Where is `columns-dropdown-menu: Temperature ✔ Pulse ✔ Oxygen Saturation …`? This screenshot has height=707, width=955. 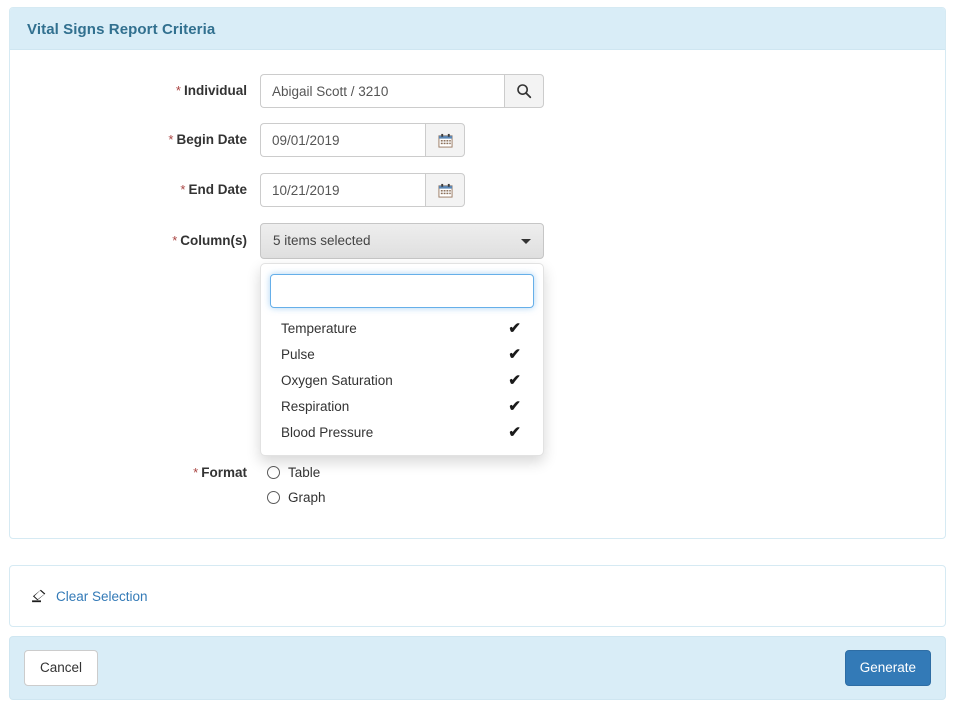
columns-dropdown-menu: Temperature ✔ Pulse ✔ Oxygen Saturation … is located at coordinates (402, 359).